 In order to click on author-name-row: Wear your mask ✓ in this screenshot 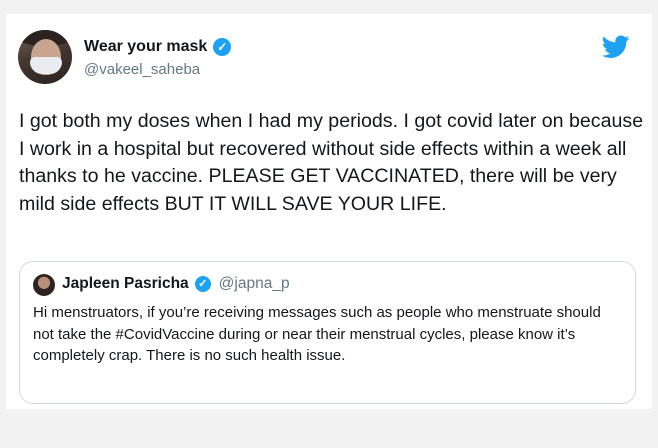, I will do `click(158, 47)`.